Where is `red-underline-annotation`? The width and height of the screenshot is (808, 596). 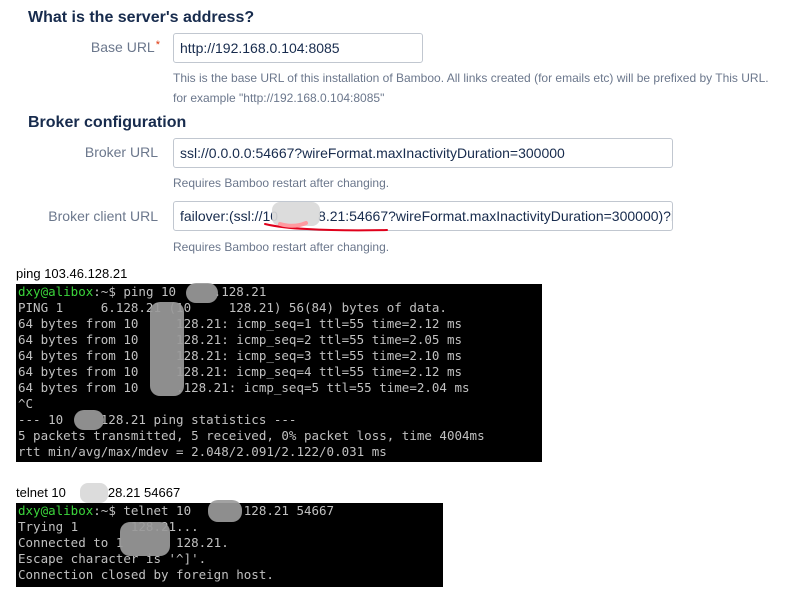
red-underline-annotation is located at coordinates (326, 226).